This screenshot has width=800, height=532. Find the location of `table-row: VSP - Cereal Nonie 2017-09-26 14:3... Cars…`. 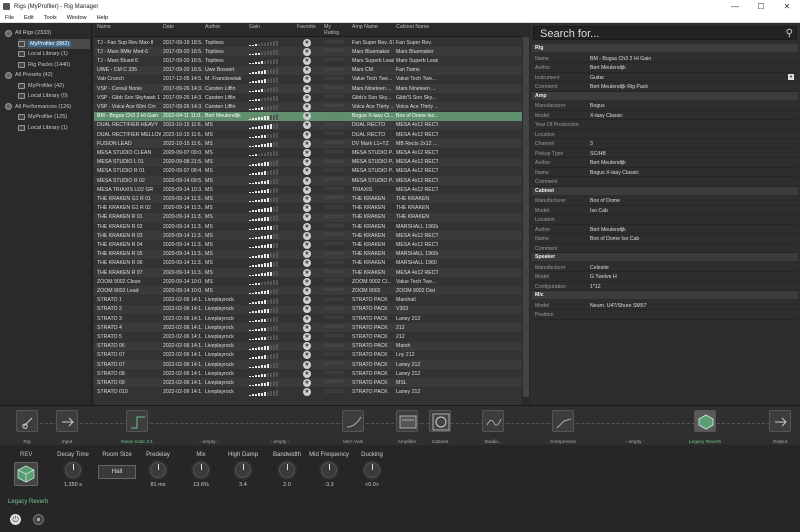

table-row: VSP - Cereal Nonie 2017-09-26 14:3... Cars… is located at coordinates (308, 88).